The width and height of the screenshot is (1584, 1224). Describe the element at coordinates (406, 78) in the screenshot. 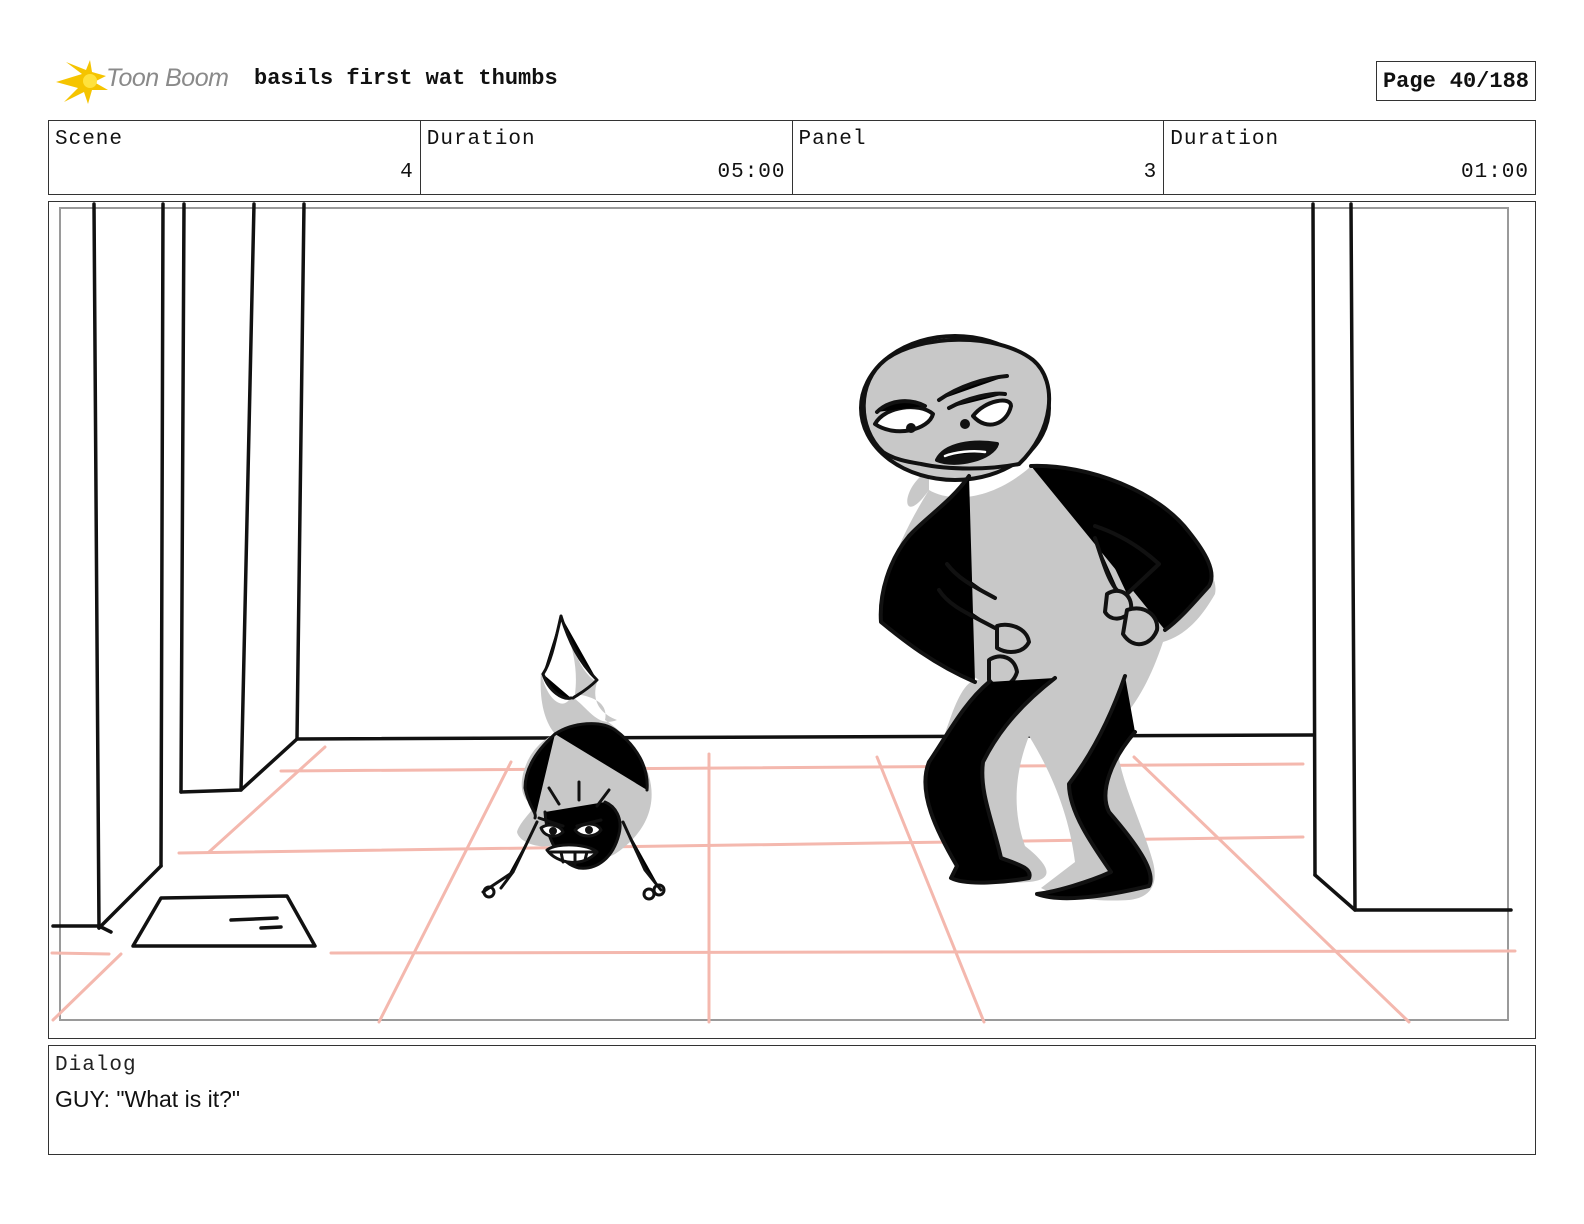

I see `project-title: basils first wat thumbs` at that location.